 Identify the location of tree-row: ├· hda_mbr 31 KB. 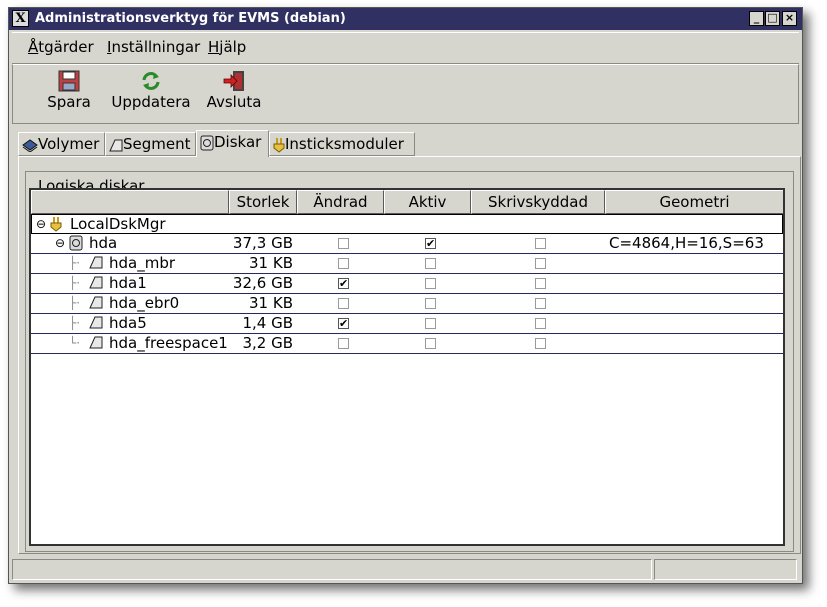
(407, 264).